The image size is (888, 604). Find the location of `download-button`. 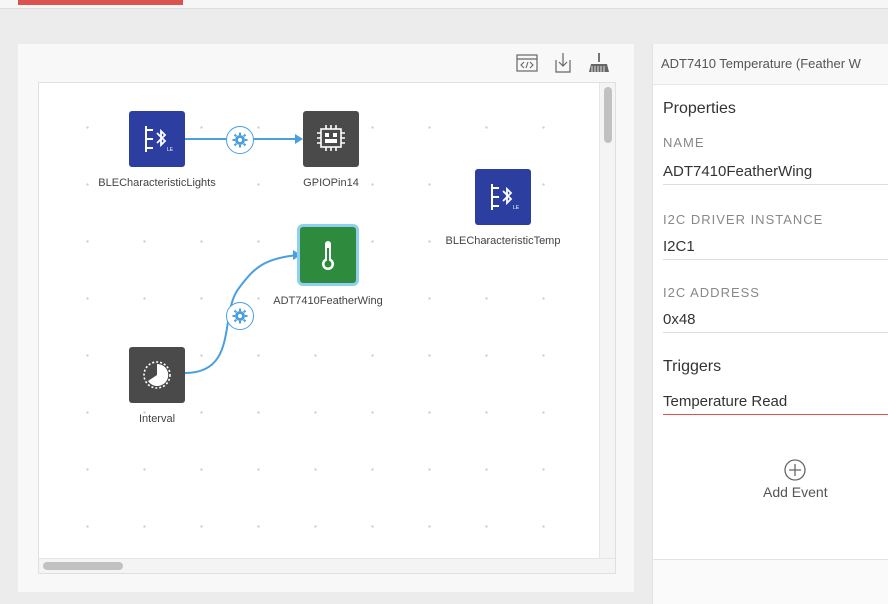

download-button is located at coordinates (563, 63).